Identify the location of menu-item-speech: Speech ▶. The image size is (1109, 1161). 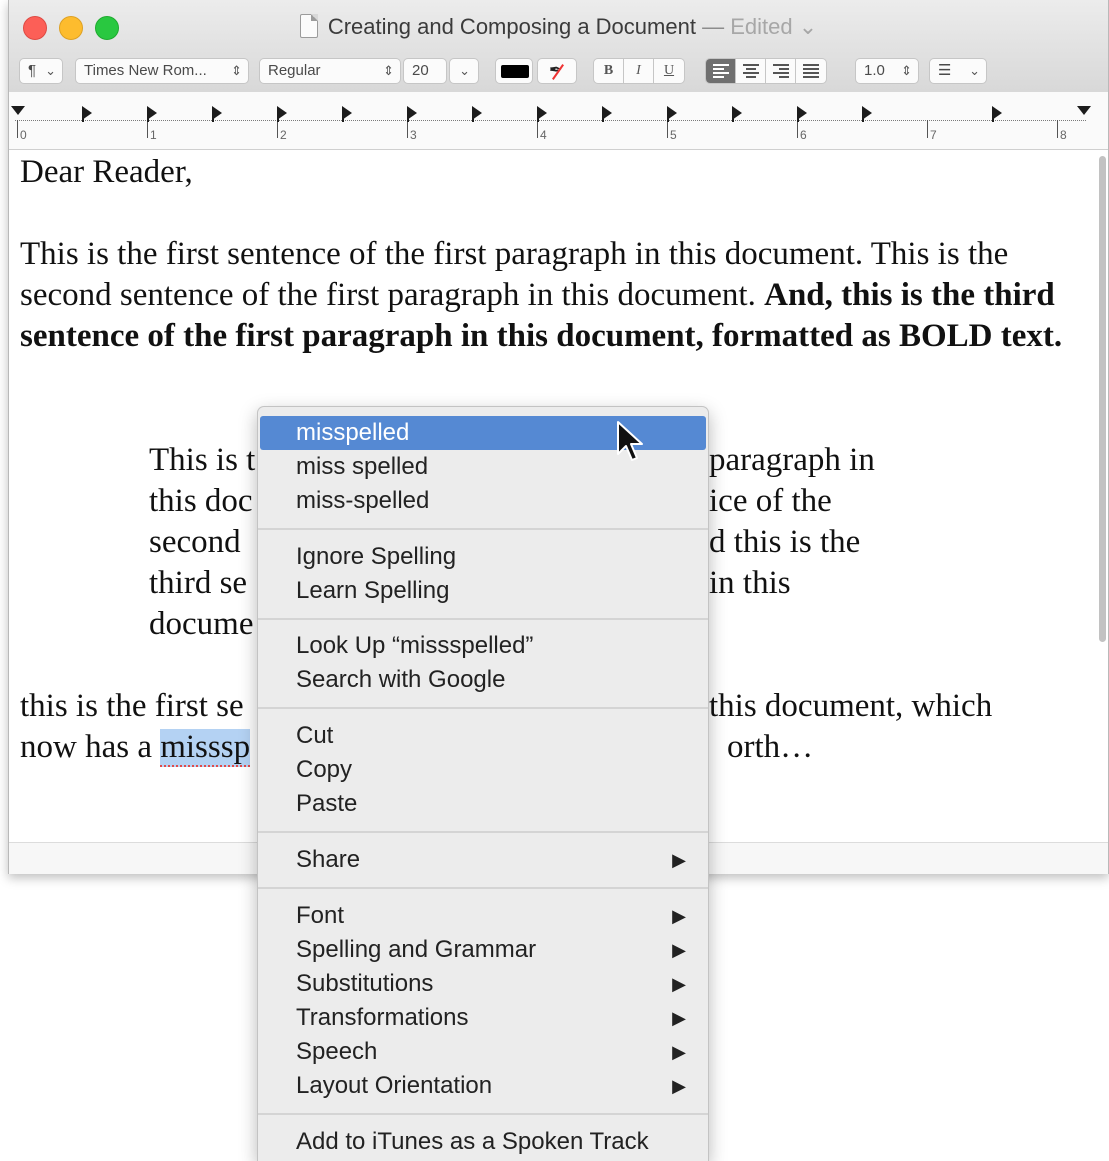
(483, 1052).